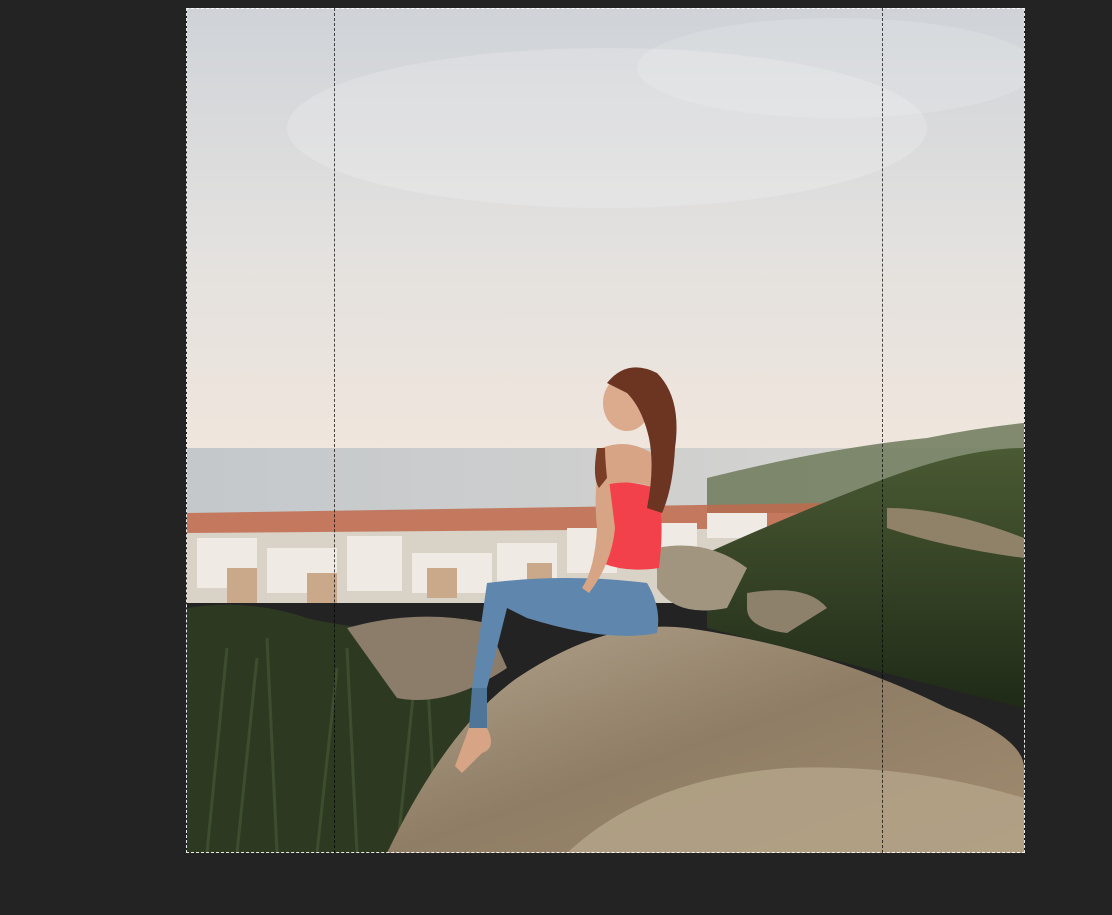  What do you see at coordinates (334, 430) in the screenshot?
I see `vertical-guide-left` at bounding box center [334, 430].